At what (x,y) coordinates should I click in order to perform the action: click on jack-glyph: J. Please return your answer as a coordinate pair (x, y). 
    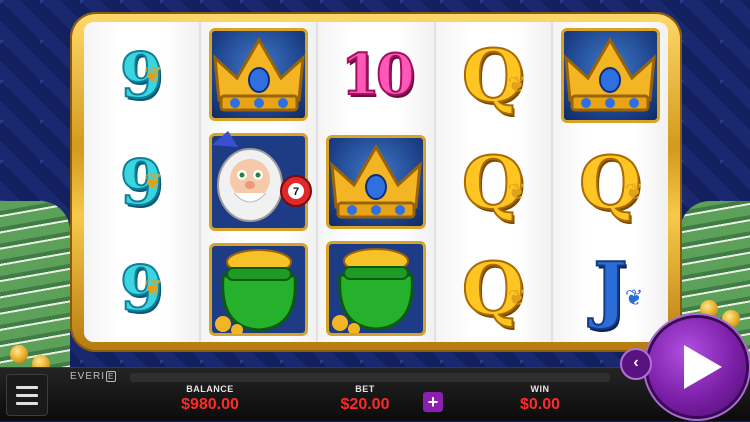
    Looking at the image, I should click on (610, 288).